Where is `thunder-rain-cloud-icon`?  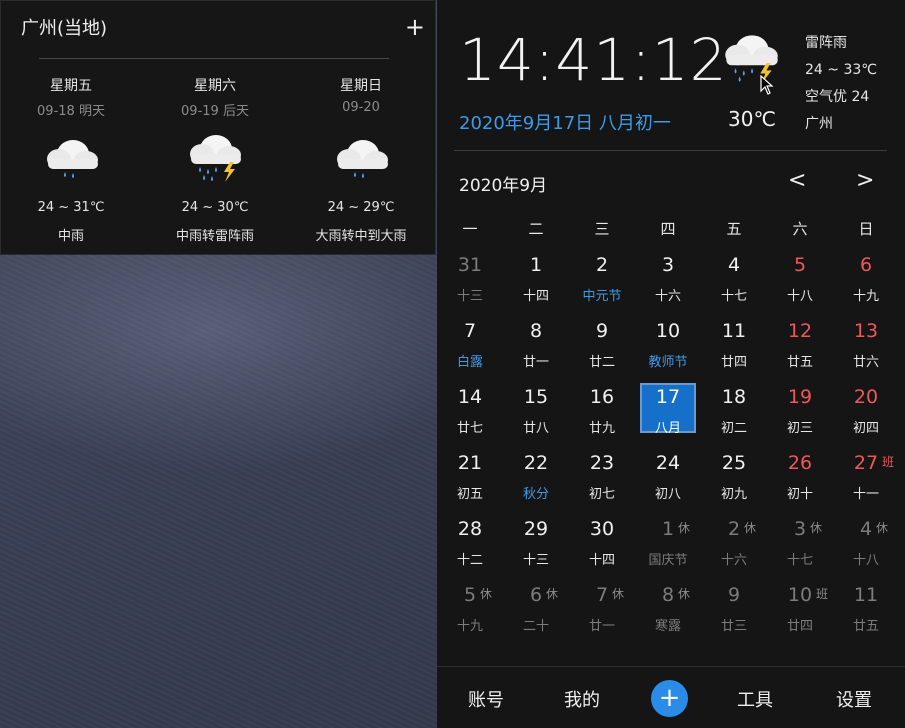
thunder-rain-cloud-icon is located at coordinates (215, 157).